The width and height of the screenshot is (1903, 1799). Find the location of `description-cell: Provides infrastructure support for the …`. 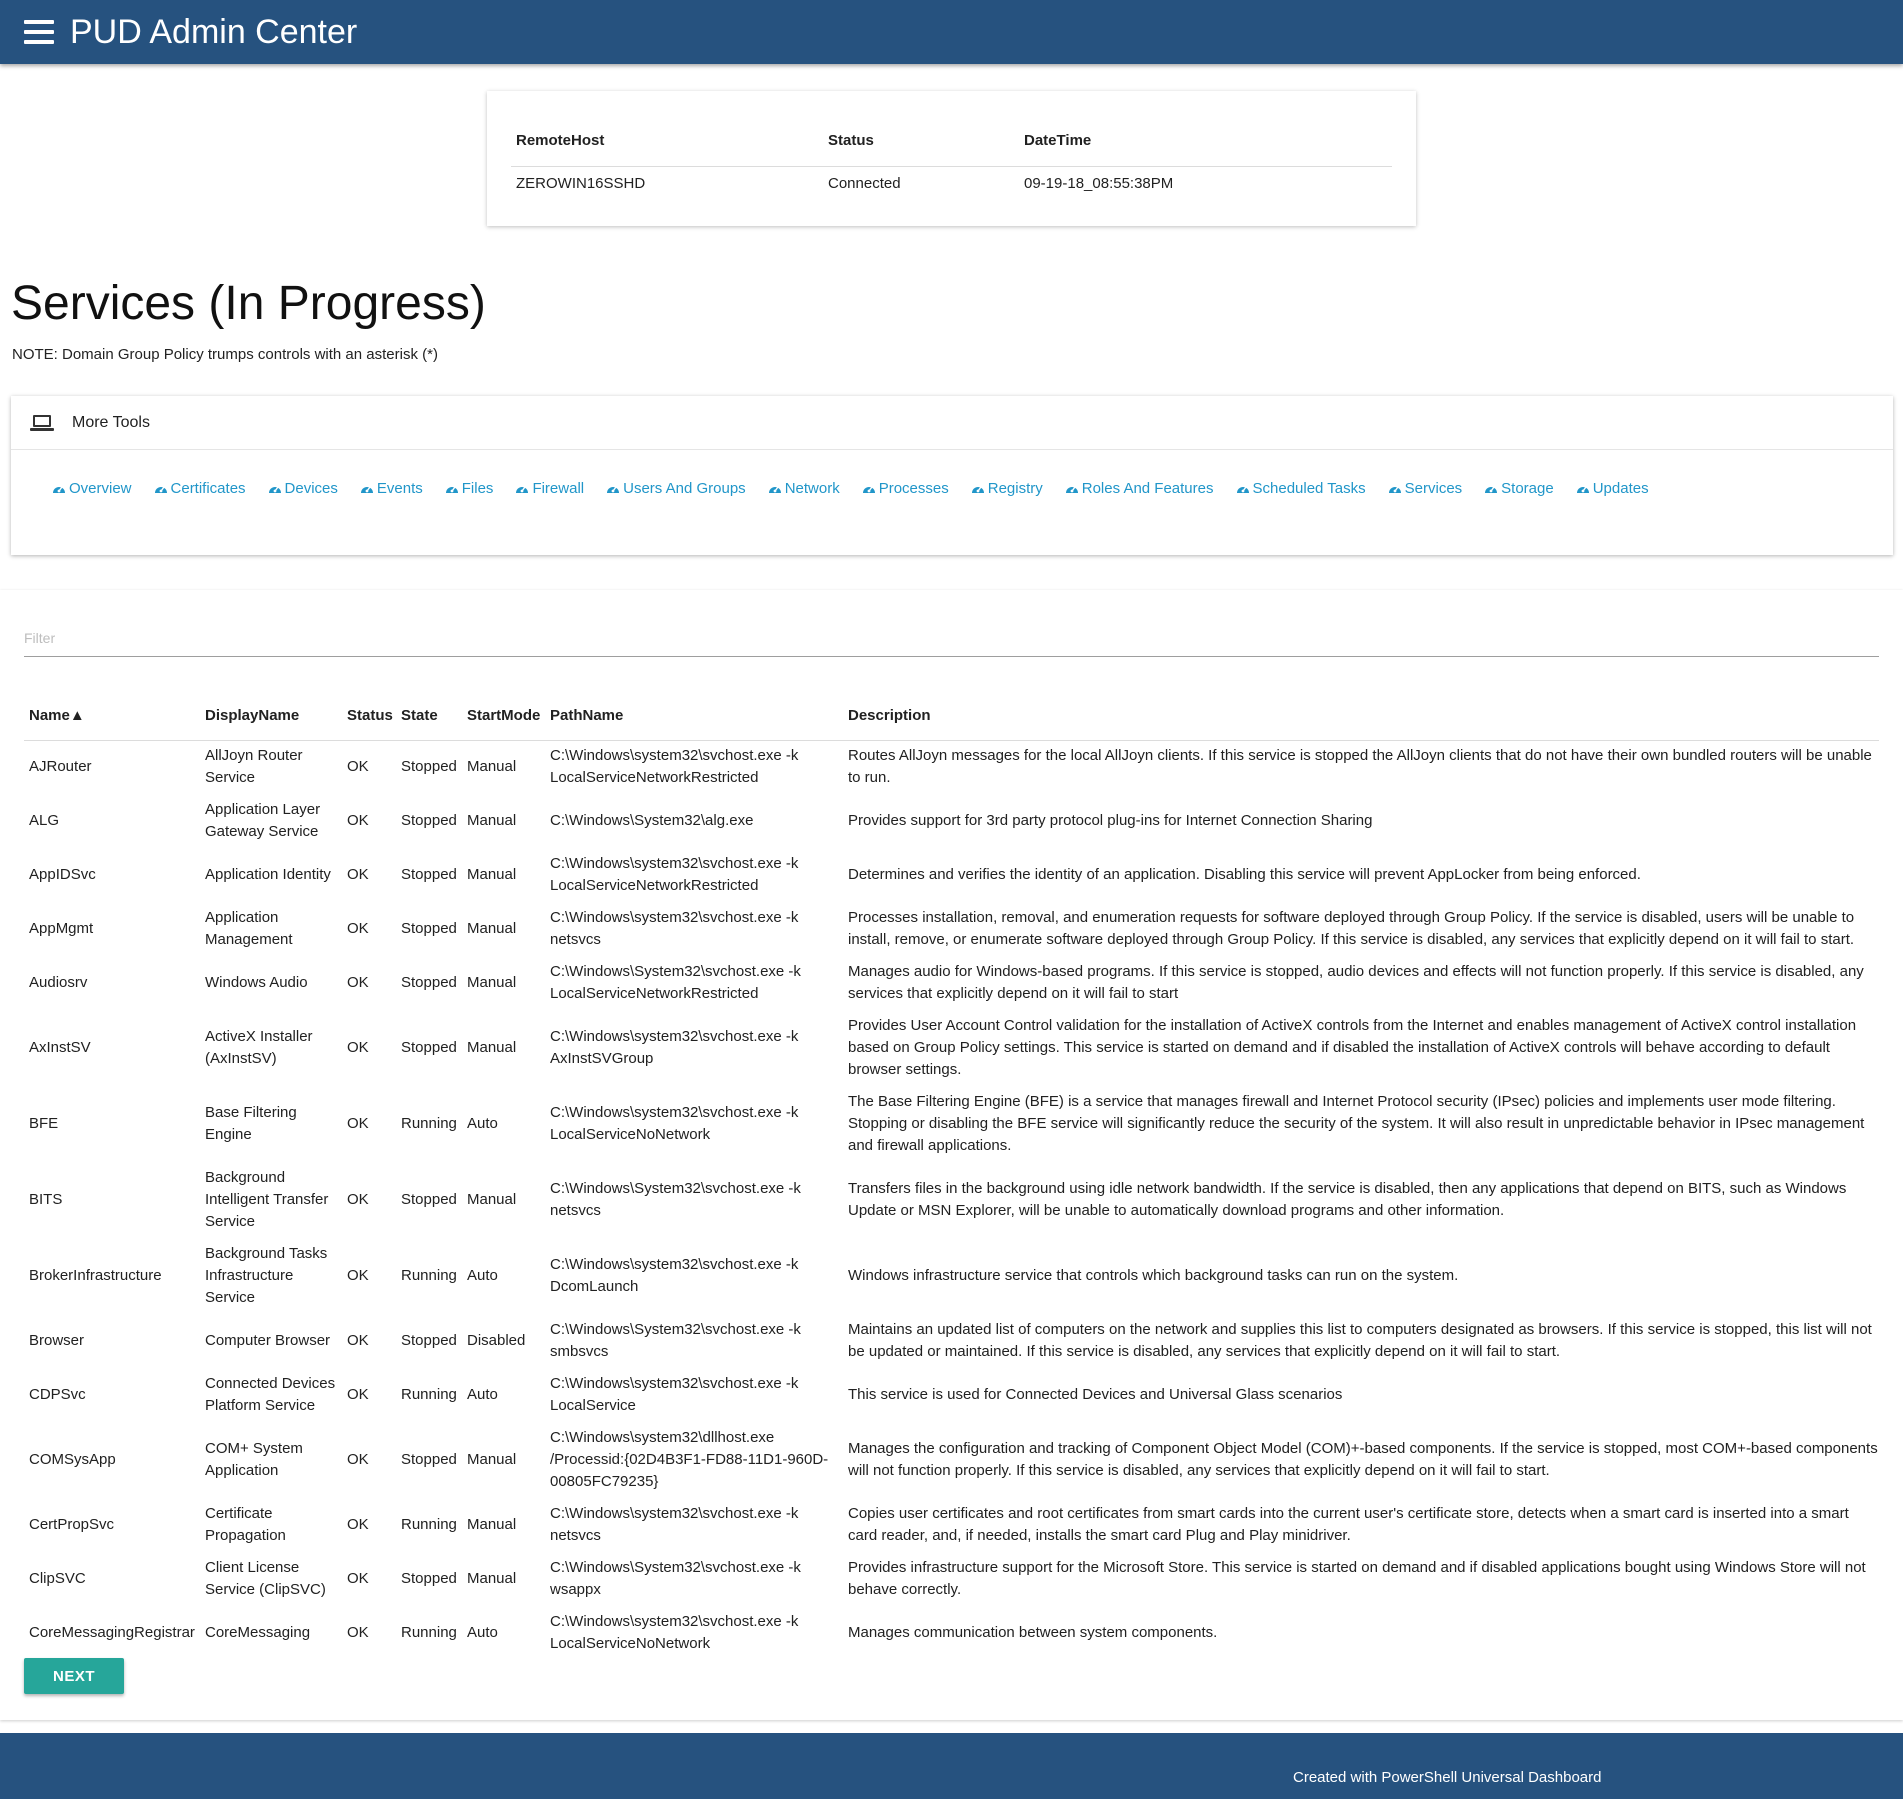

description-cell: Provides infrastructure support for the … is located at coordinates (1357, 1578).